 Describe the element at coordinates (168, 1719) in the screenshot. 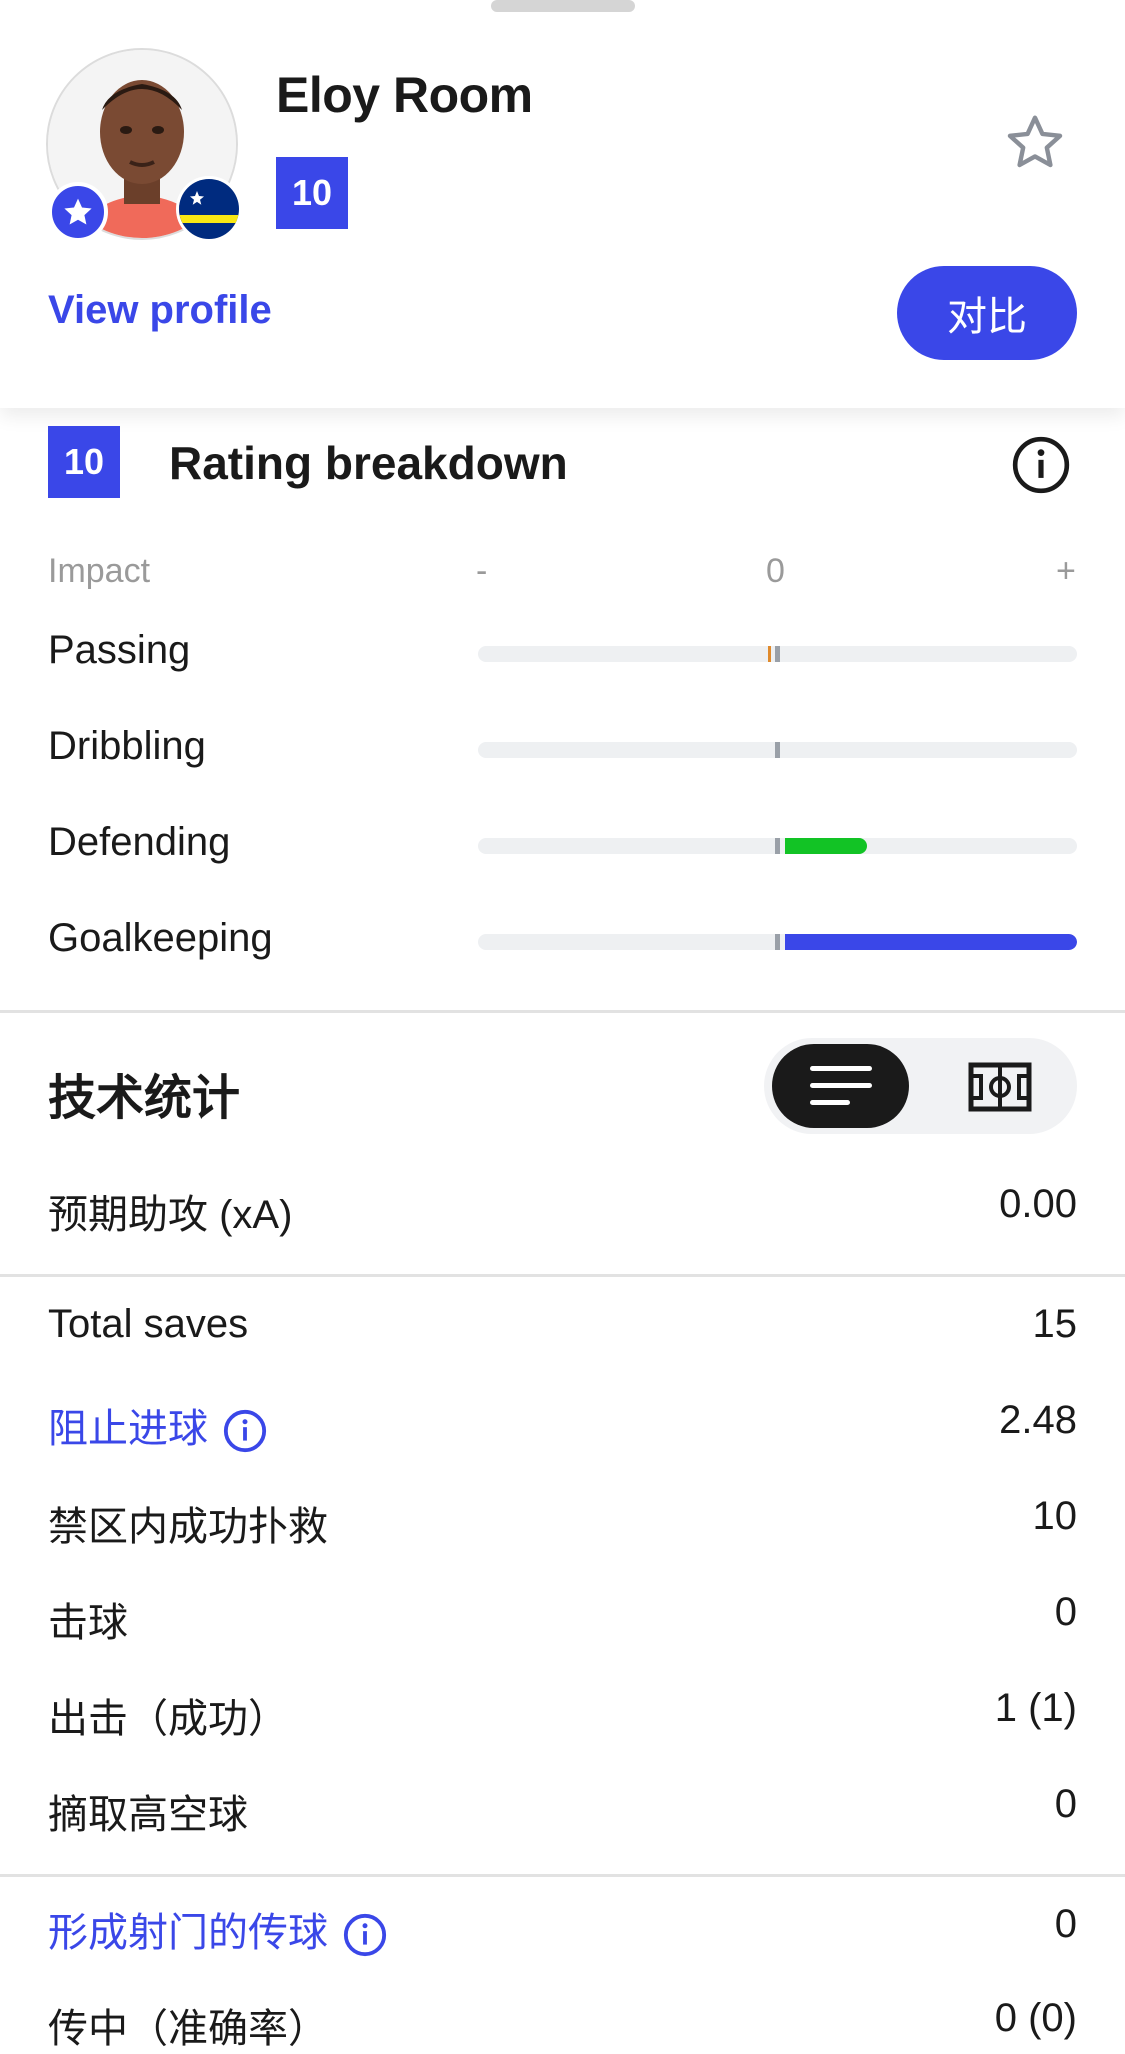

I see `stat-label-runs-out: 出击（成功）` at that location.